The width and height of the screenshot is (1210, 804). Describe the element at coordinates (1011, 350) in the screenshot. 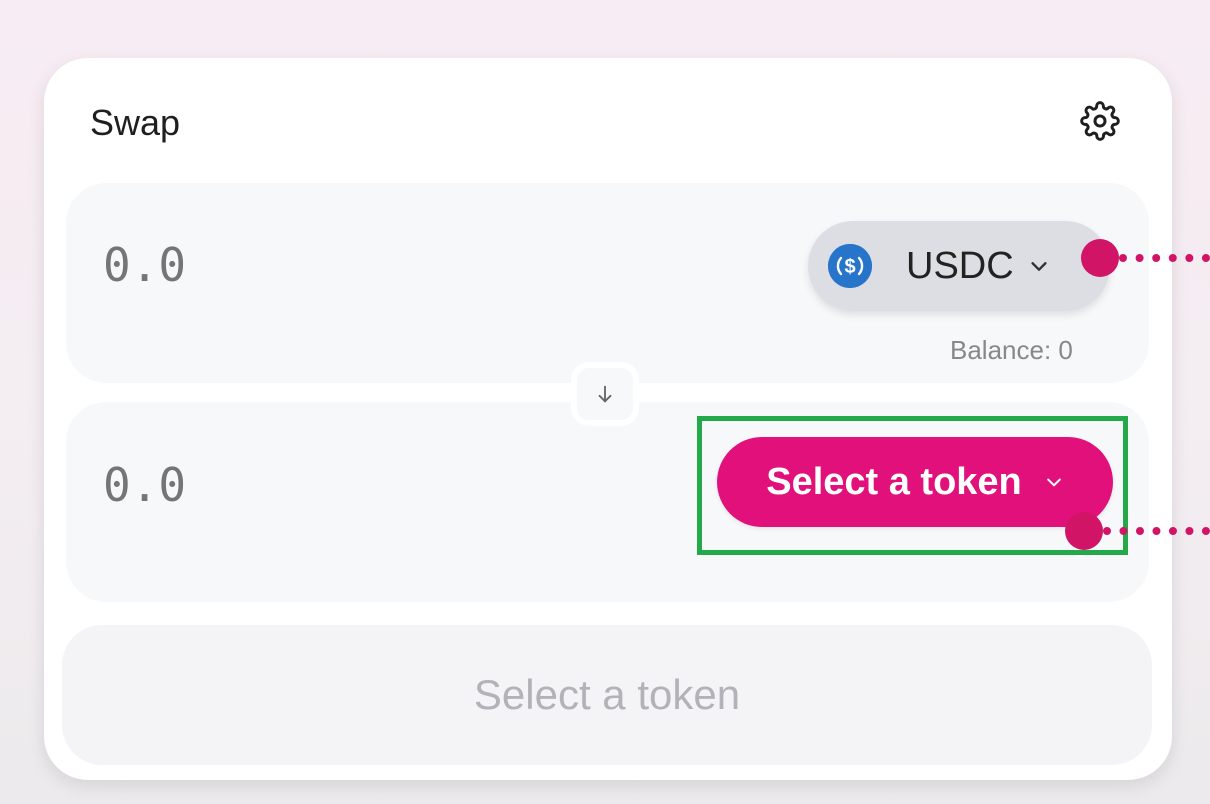

I see `balance-label: Balance: 0` at that location.